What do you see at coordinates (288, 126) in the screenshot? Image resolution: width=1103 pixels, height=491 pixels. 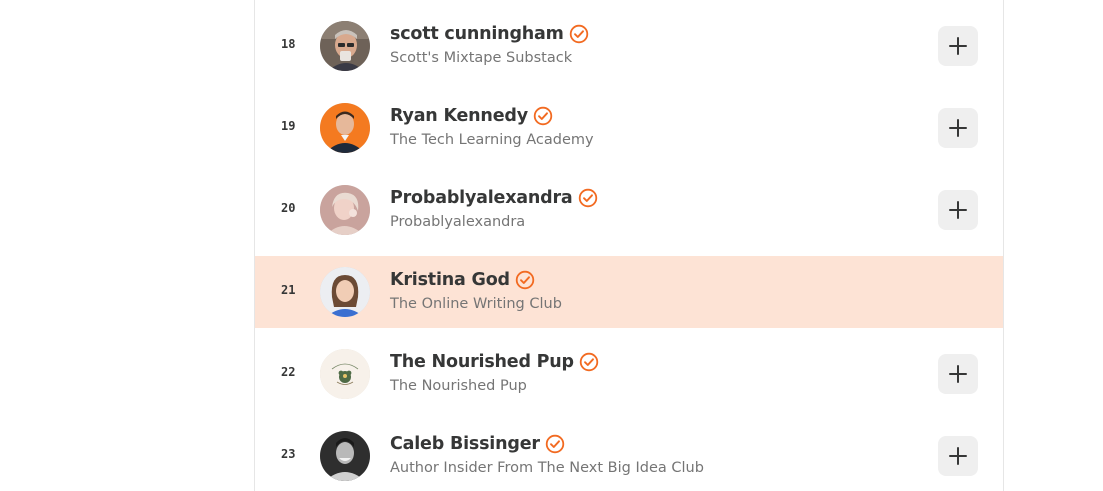 I see `rank-number: 19` at bounding box center [288, 126].